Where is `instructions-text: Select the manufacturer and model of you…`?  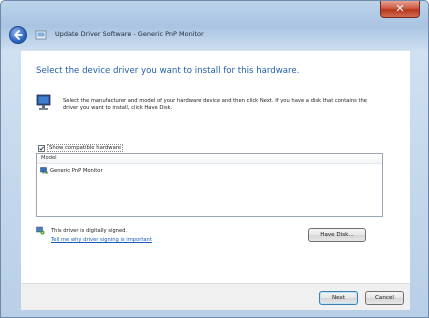
instructions-text: Select the manufacturer and model of you… is located at coordinates (215, 104).